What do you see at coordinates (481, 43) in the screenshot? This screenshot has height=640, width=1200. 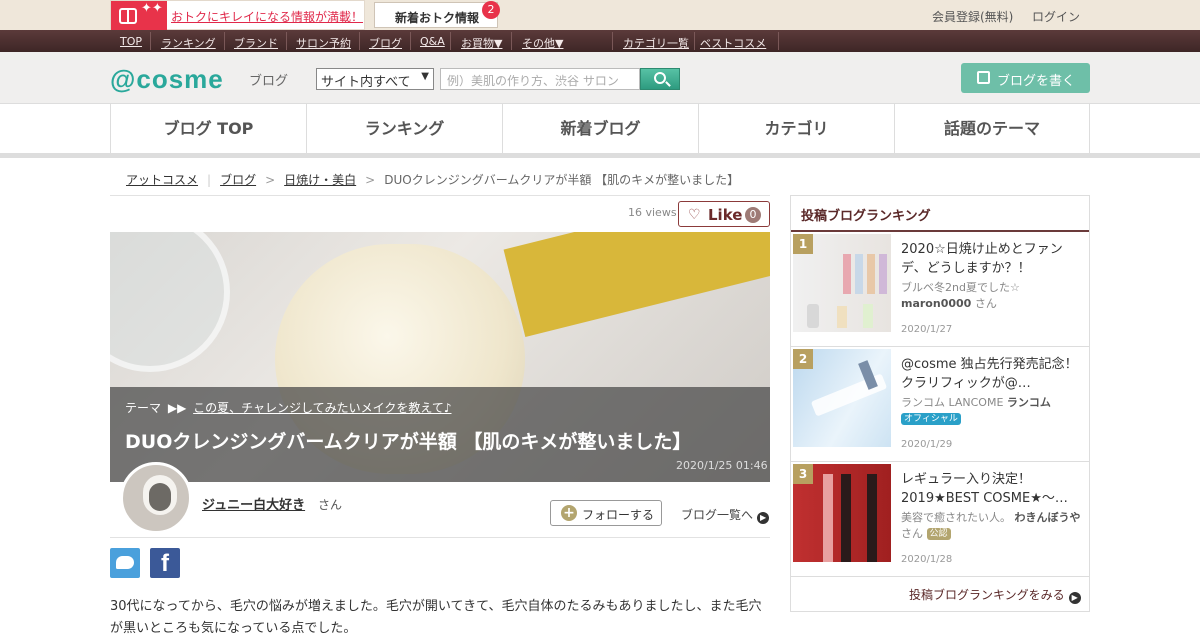 I see `nav-shopping: お買物▼` at bounding box center [481, 43].